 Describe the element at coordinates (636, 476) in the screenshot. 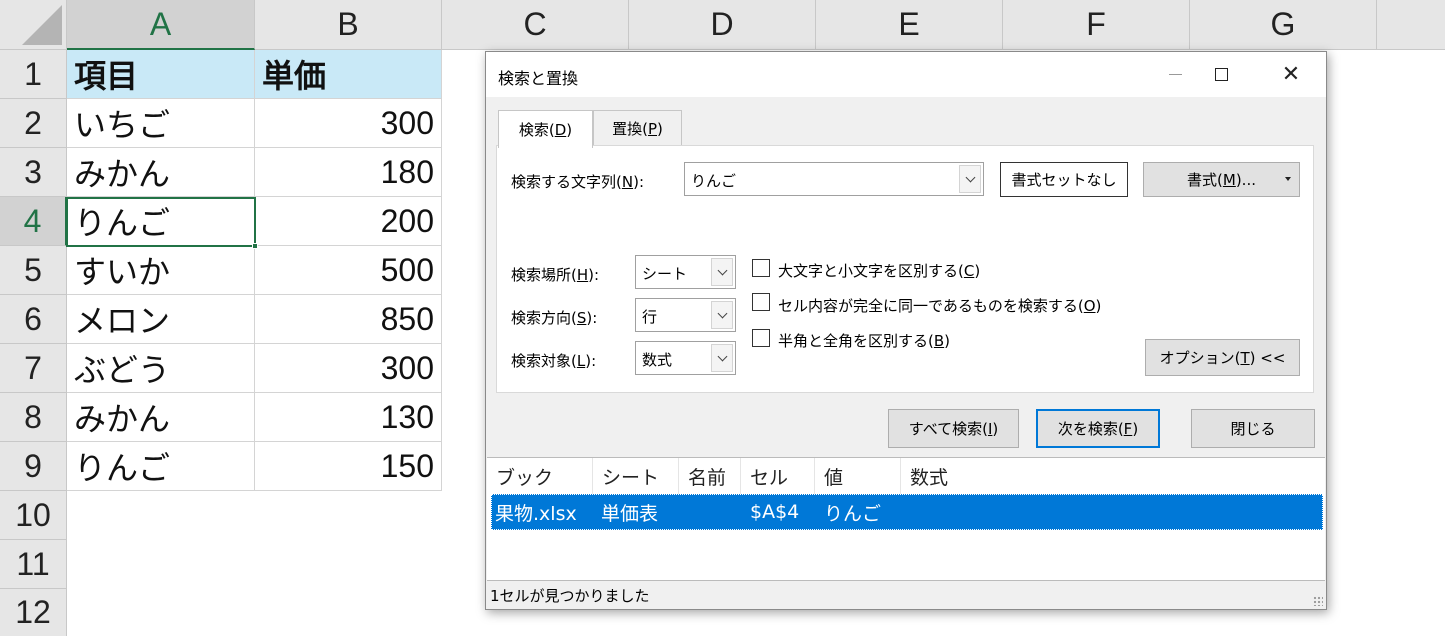

I see `results-header-sheet: シート` at that location.